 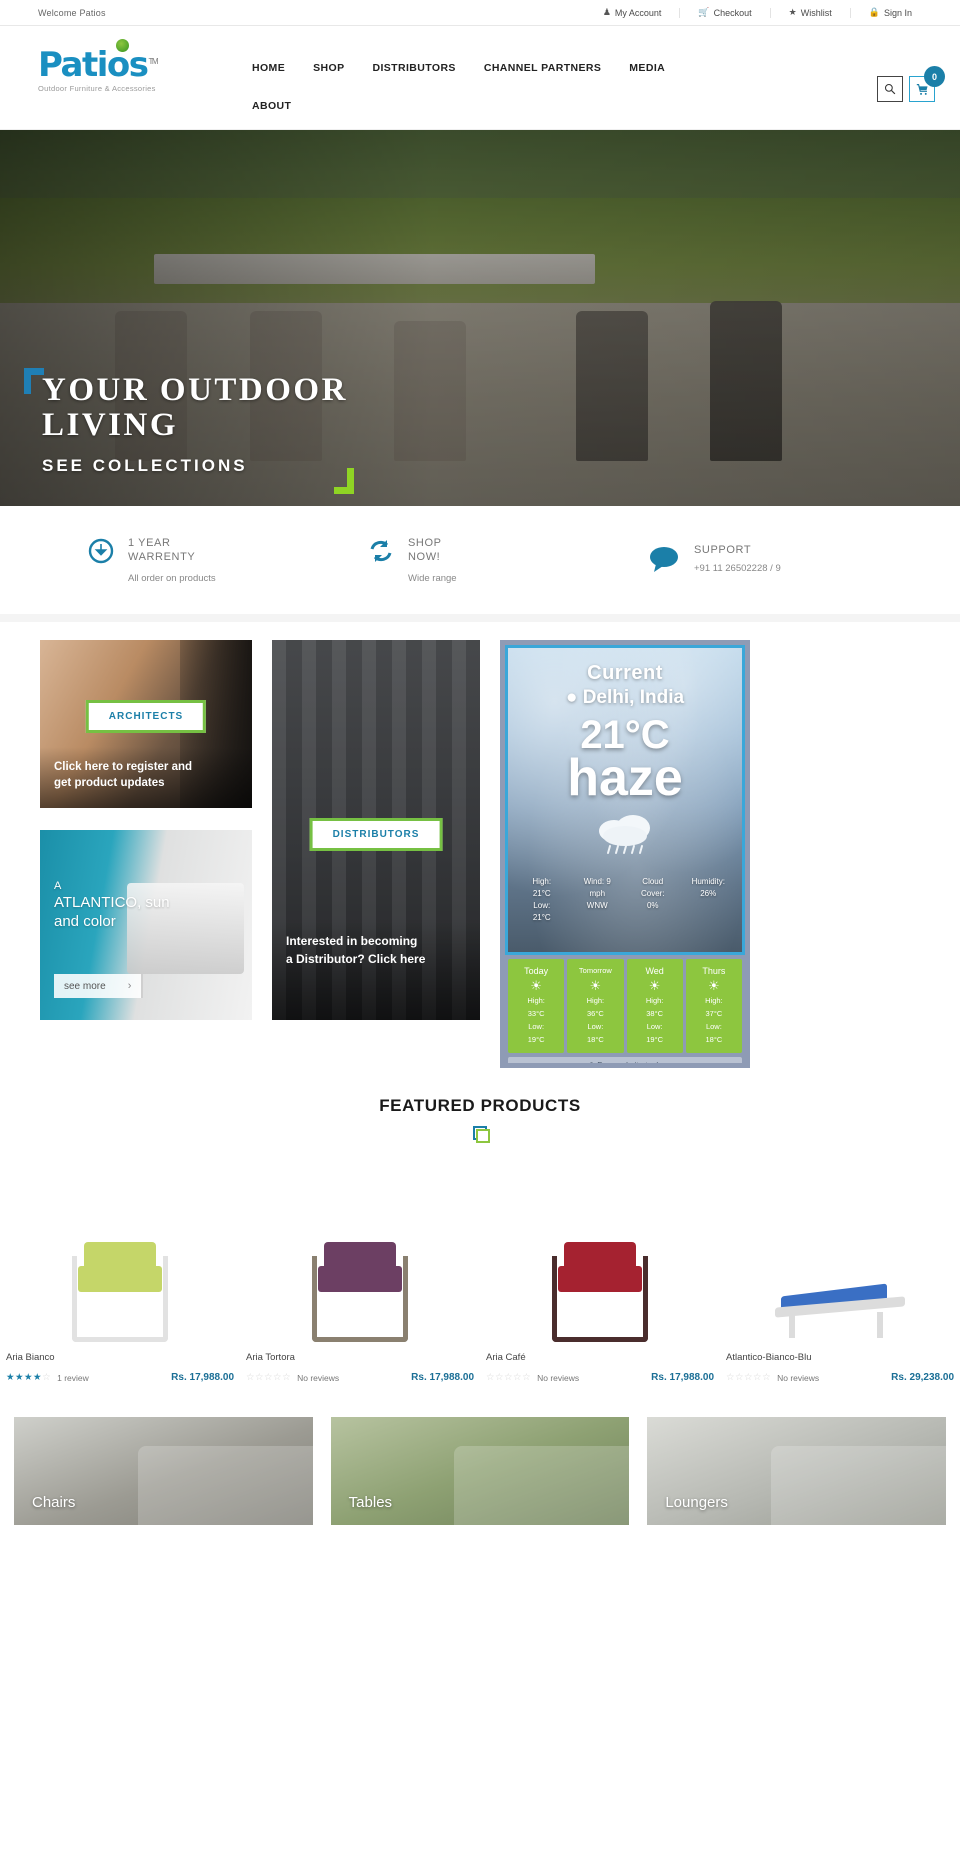 I want to click on feature-title-line2: WARRENTY, so click(x=162, y=557).